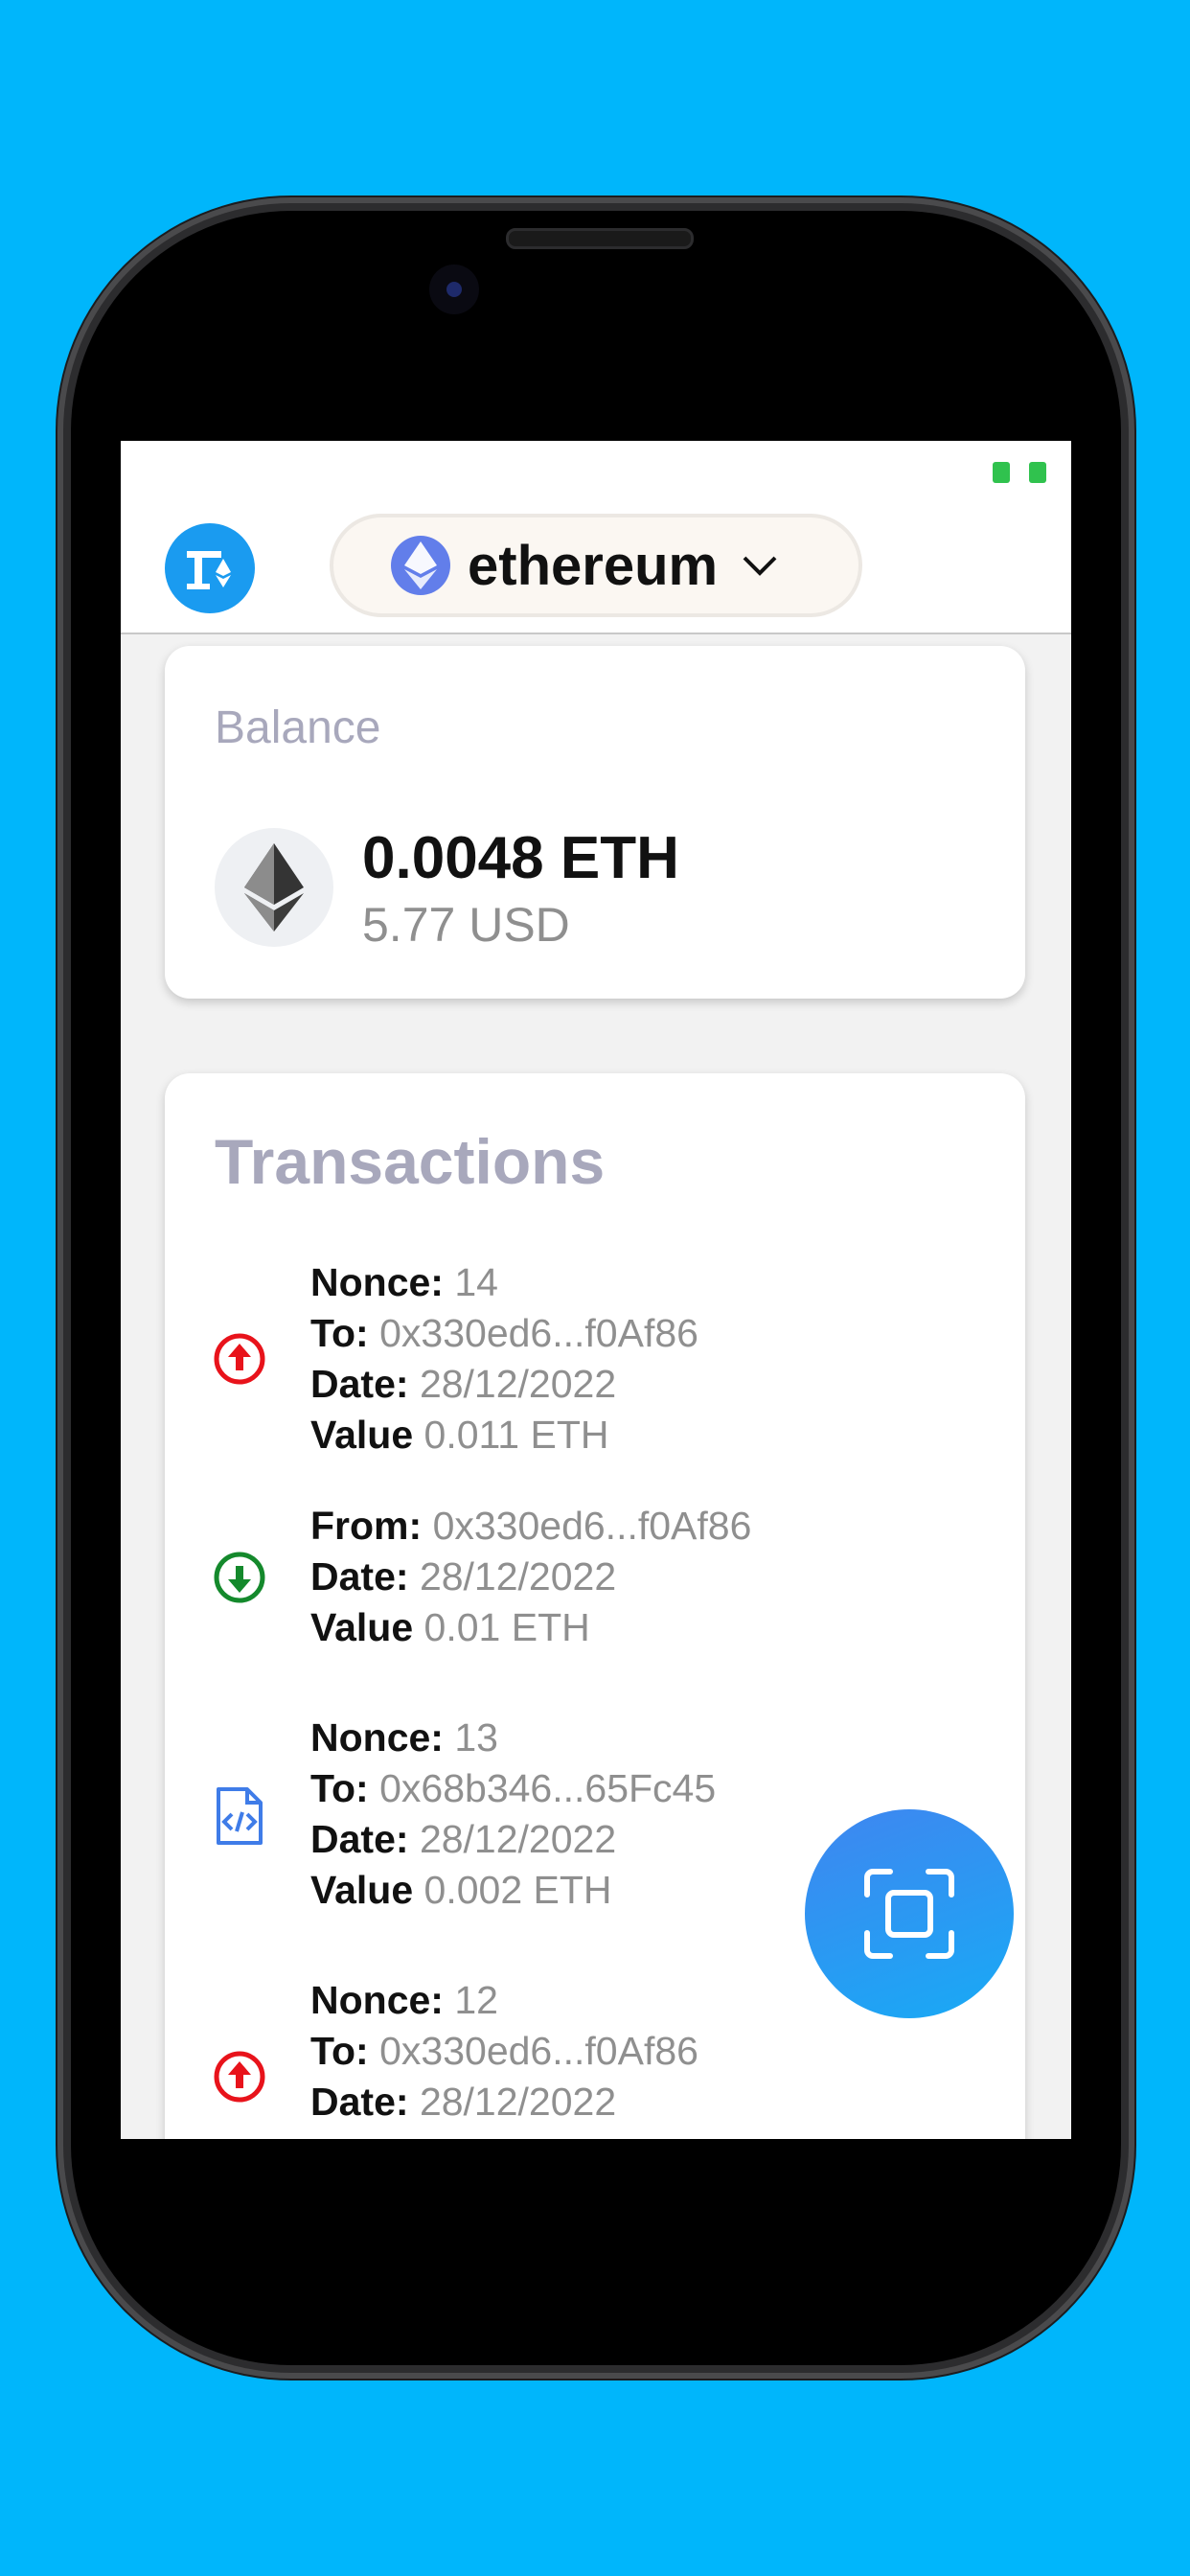 Image resolution: width=1190 pixels, height=2576 pixels. I want to click on chevron-down-icon, so click(760, 566).